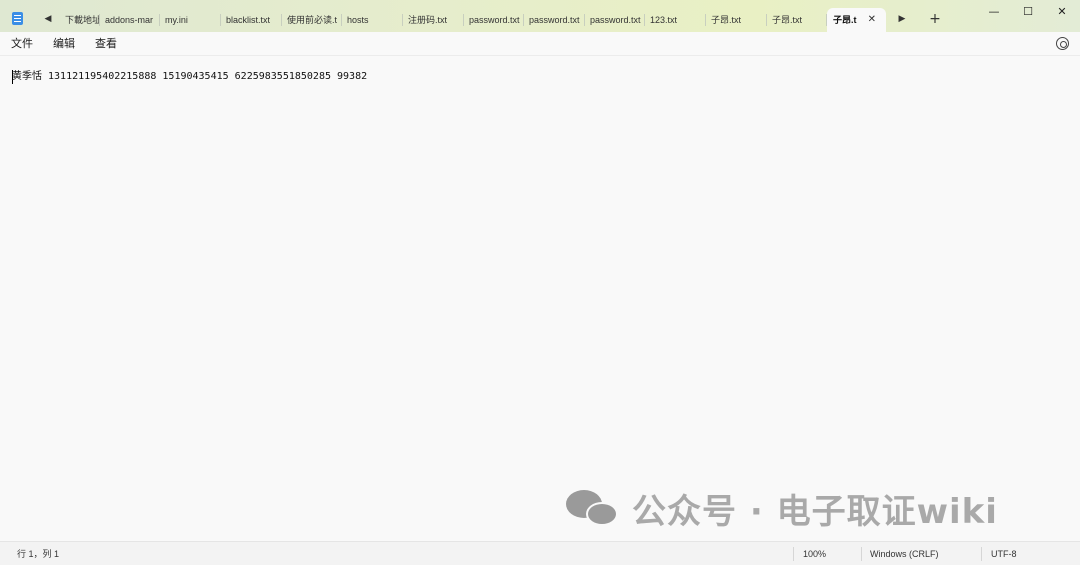 Image resolution: width=1080 pixels, height=565 pixels. I want to click on tab-1: addons-mar, so click(130, 20).